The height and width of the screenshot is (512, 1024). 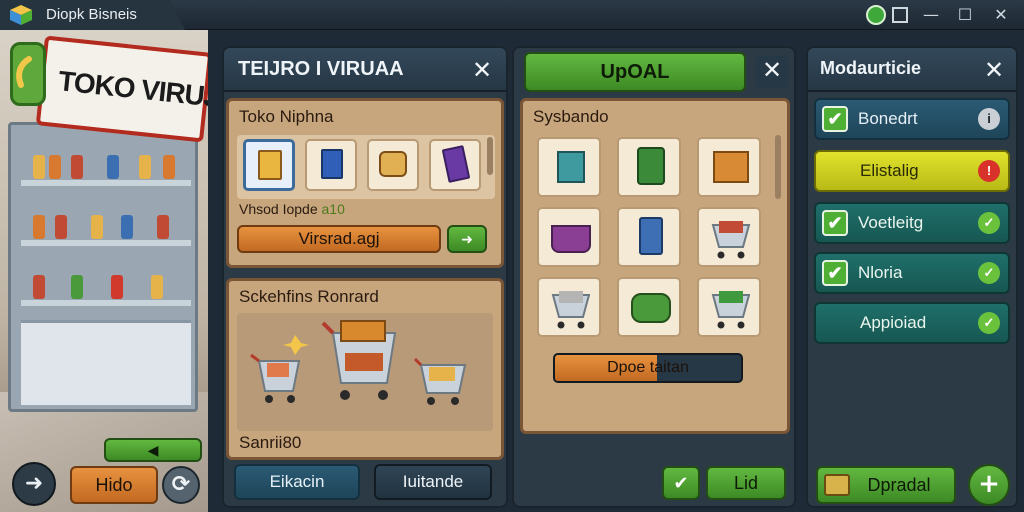 I want to click on option-bonedrt: ✔ Bonedrt i, so click(x=912, y=119).